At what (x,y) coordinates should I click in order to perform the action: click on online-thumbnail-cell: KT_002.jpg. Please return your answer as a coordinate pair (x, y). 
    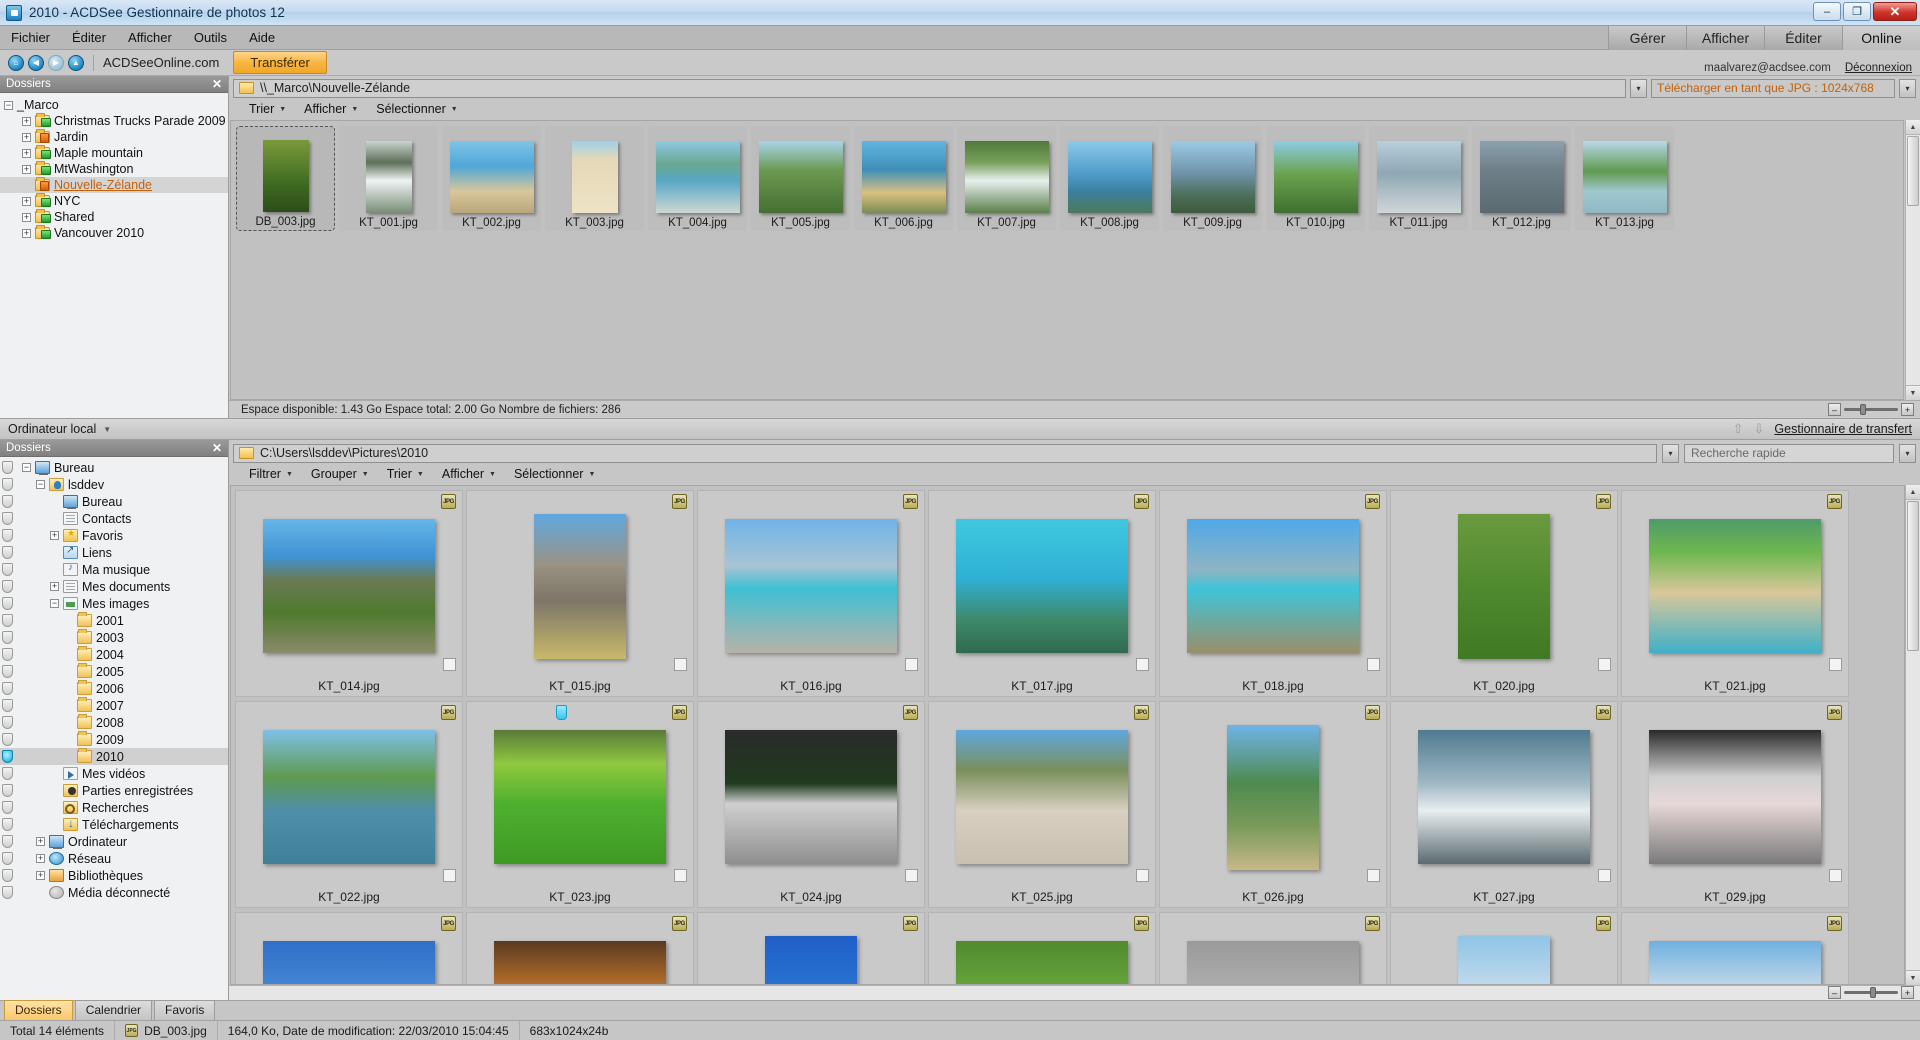
    Looking at the image, I should click on (491, 178).